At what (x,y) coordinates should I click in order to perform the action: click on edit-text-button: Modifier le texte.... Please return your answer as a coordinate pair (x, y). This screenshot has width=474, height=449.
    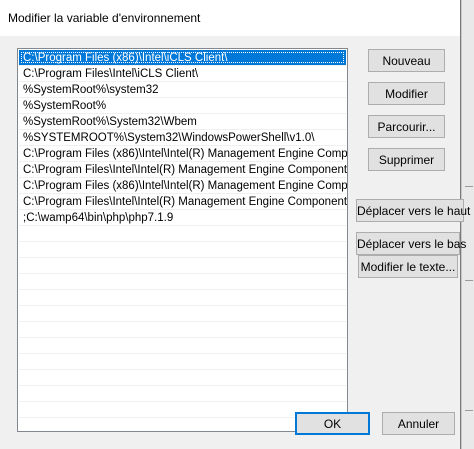
    Looking at the image, I should click on (408, 266).